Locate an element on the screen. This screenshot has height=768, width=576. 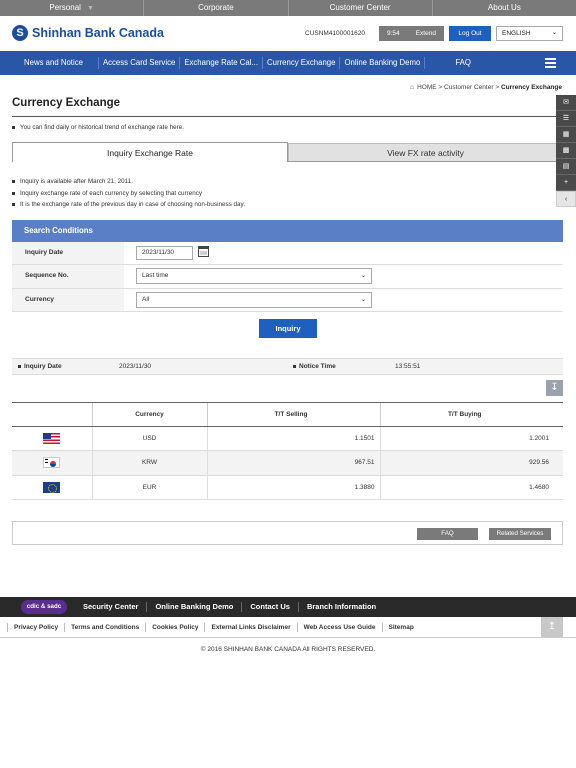
footer-branch-information: Branch Information is located at coordinates (341, 607).